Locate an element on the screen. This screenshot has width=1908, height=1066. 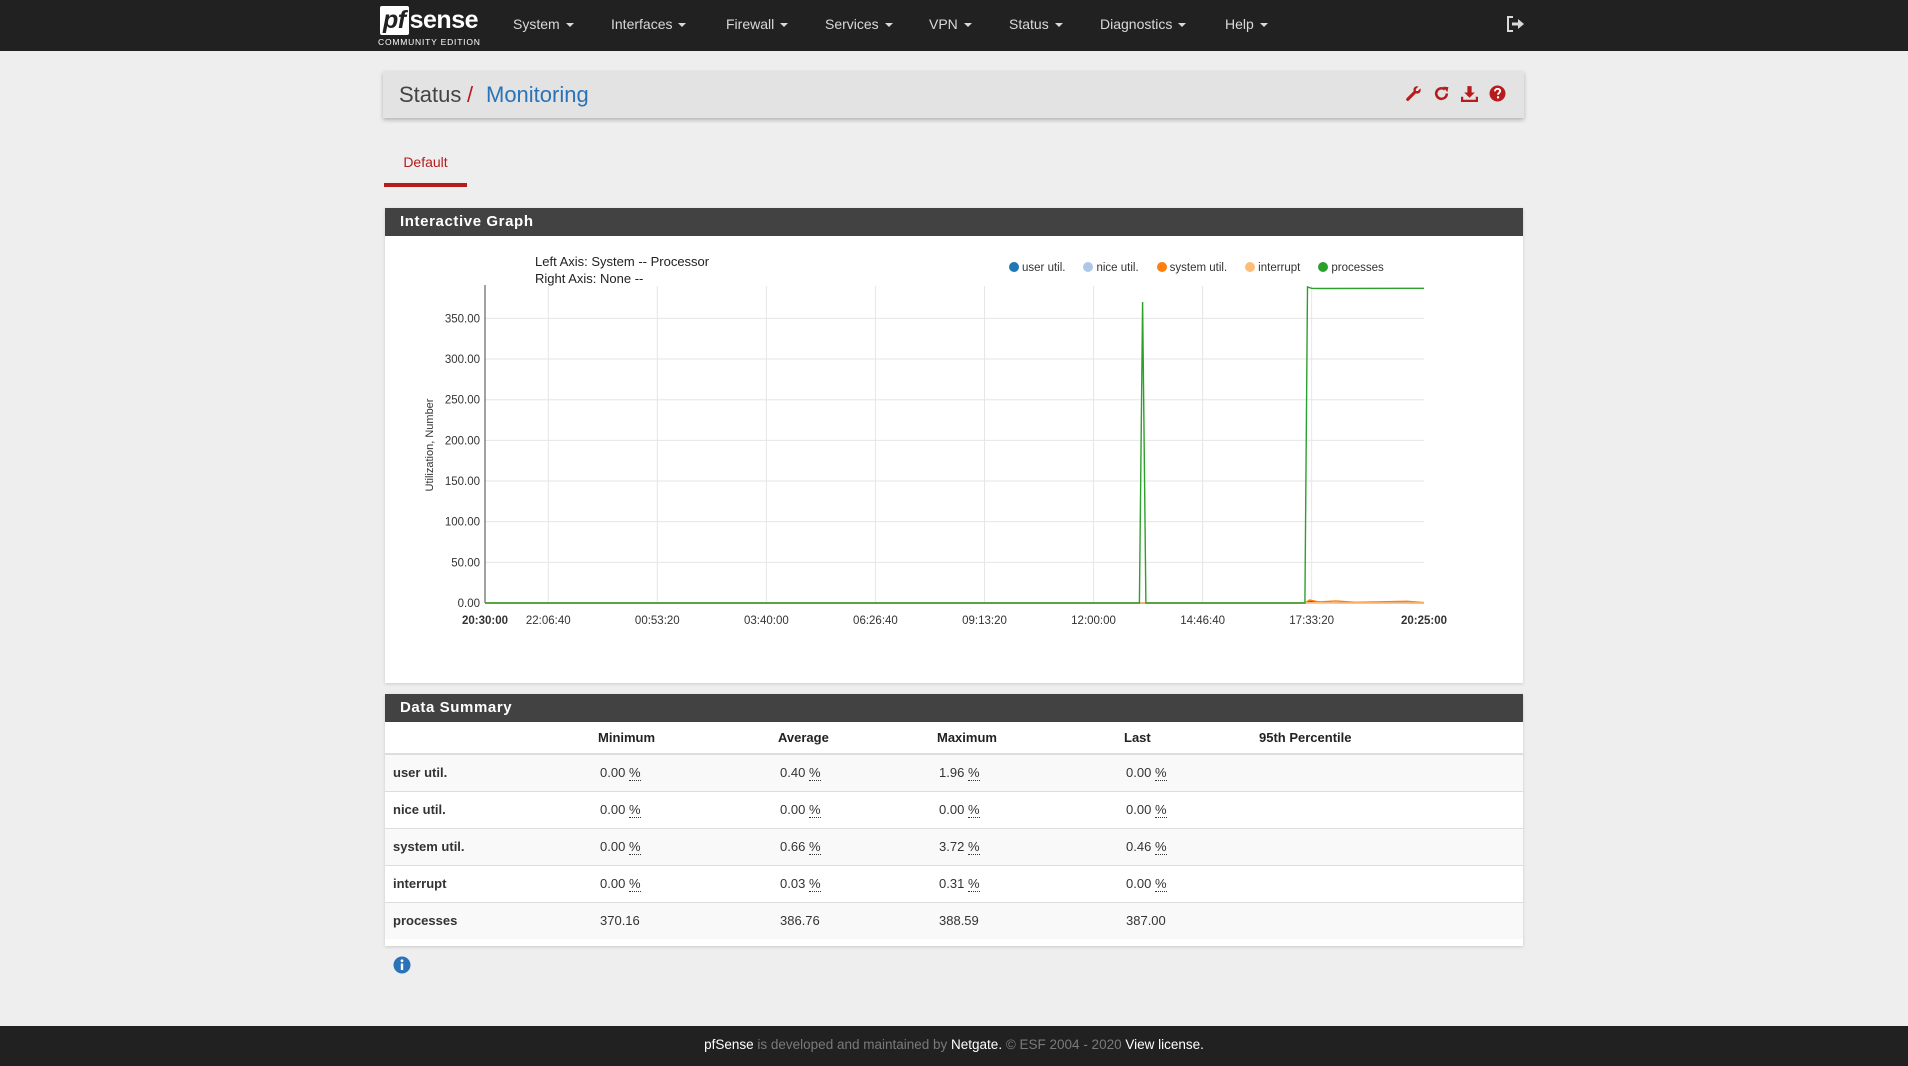
cell-value: 1.96 is located at coordinates (952, 773).